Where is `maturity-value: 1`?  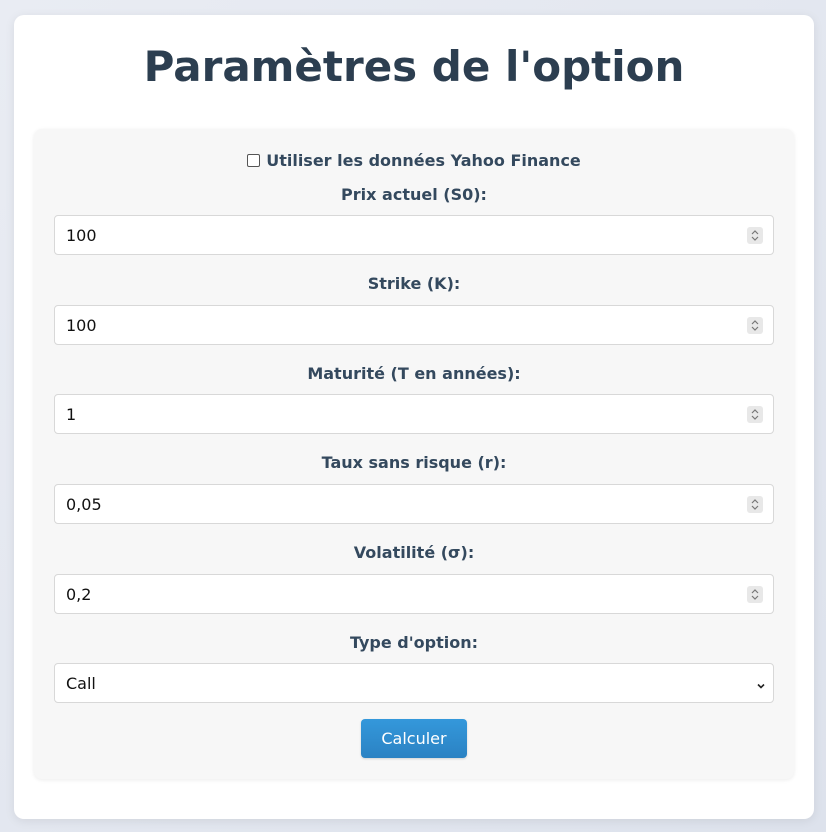
maturity-value: 1 is located at coordinates (71, 414).